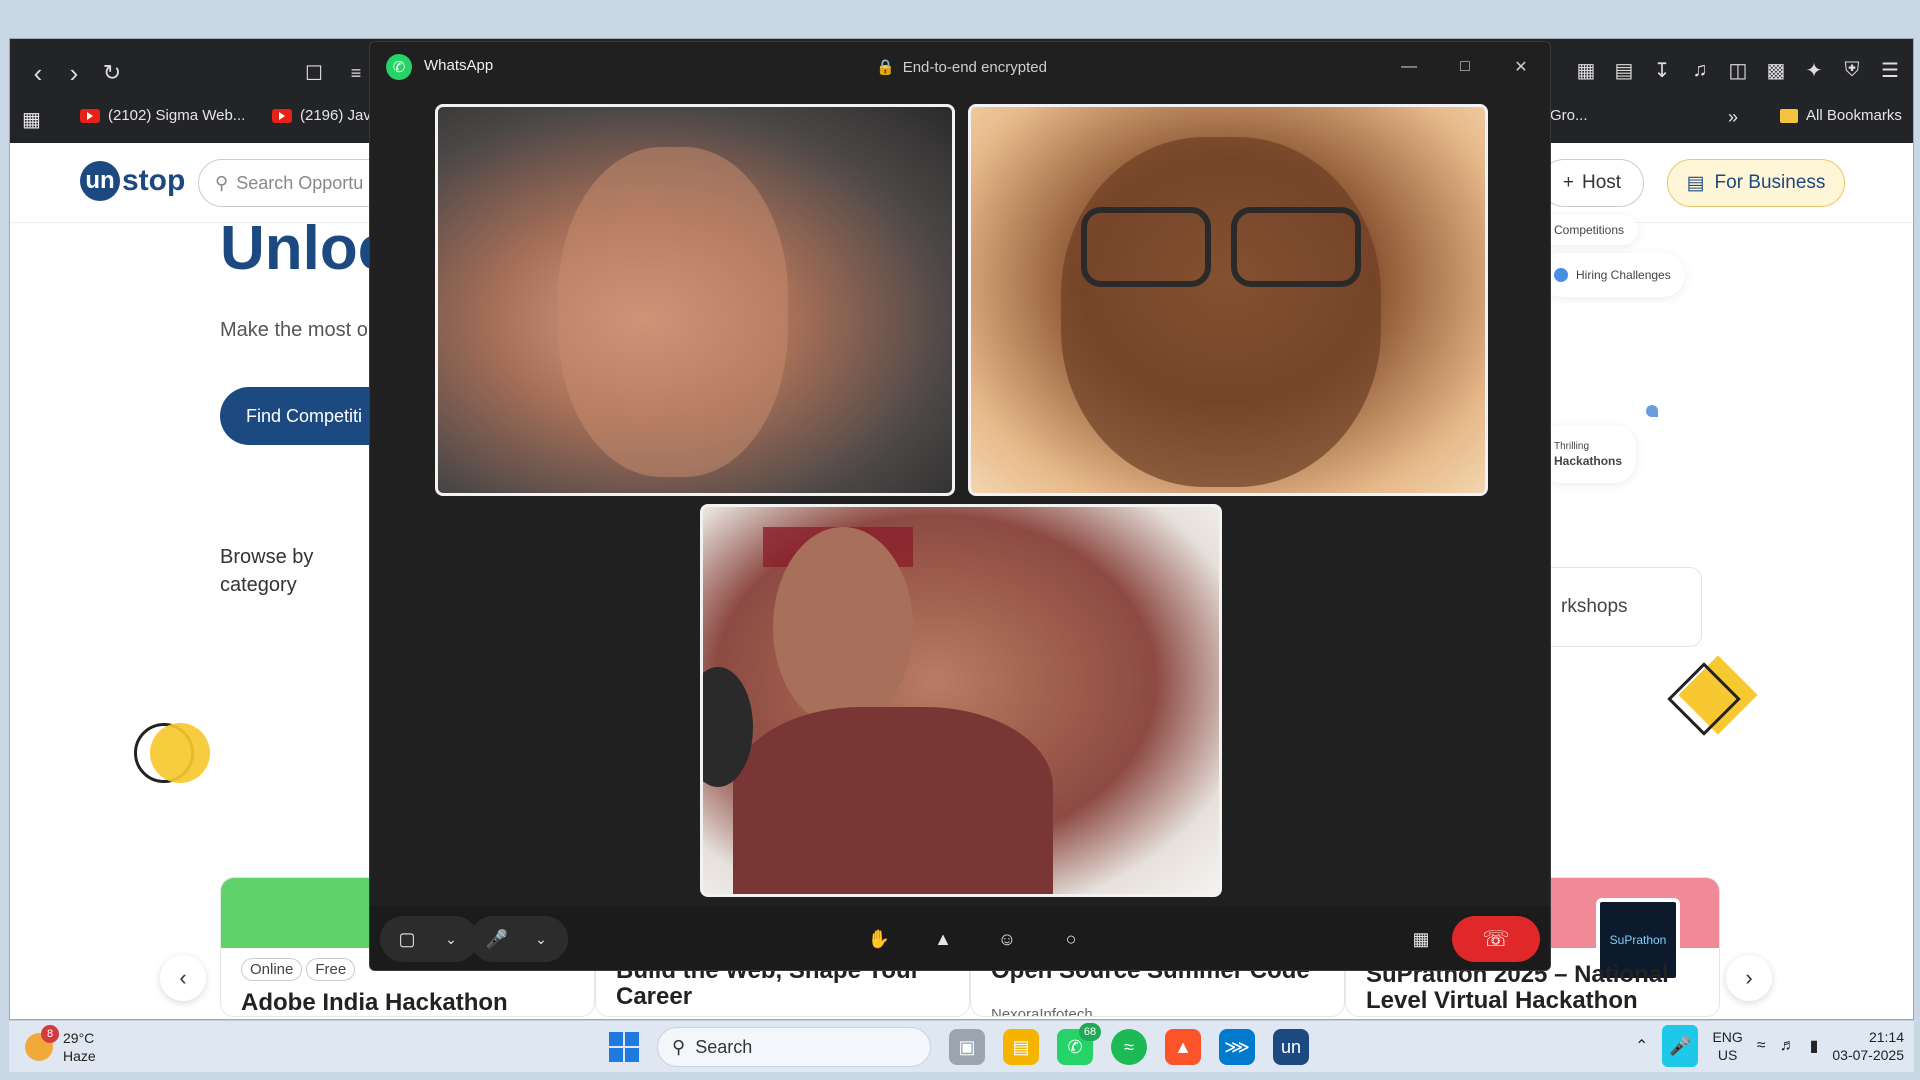  What do you see at coordinates (1733, 117) in the screenshot?
I see `more-bookmarks-icon: »` at bounding box center [1733, 117].